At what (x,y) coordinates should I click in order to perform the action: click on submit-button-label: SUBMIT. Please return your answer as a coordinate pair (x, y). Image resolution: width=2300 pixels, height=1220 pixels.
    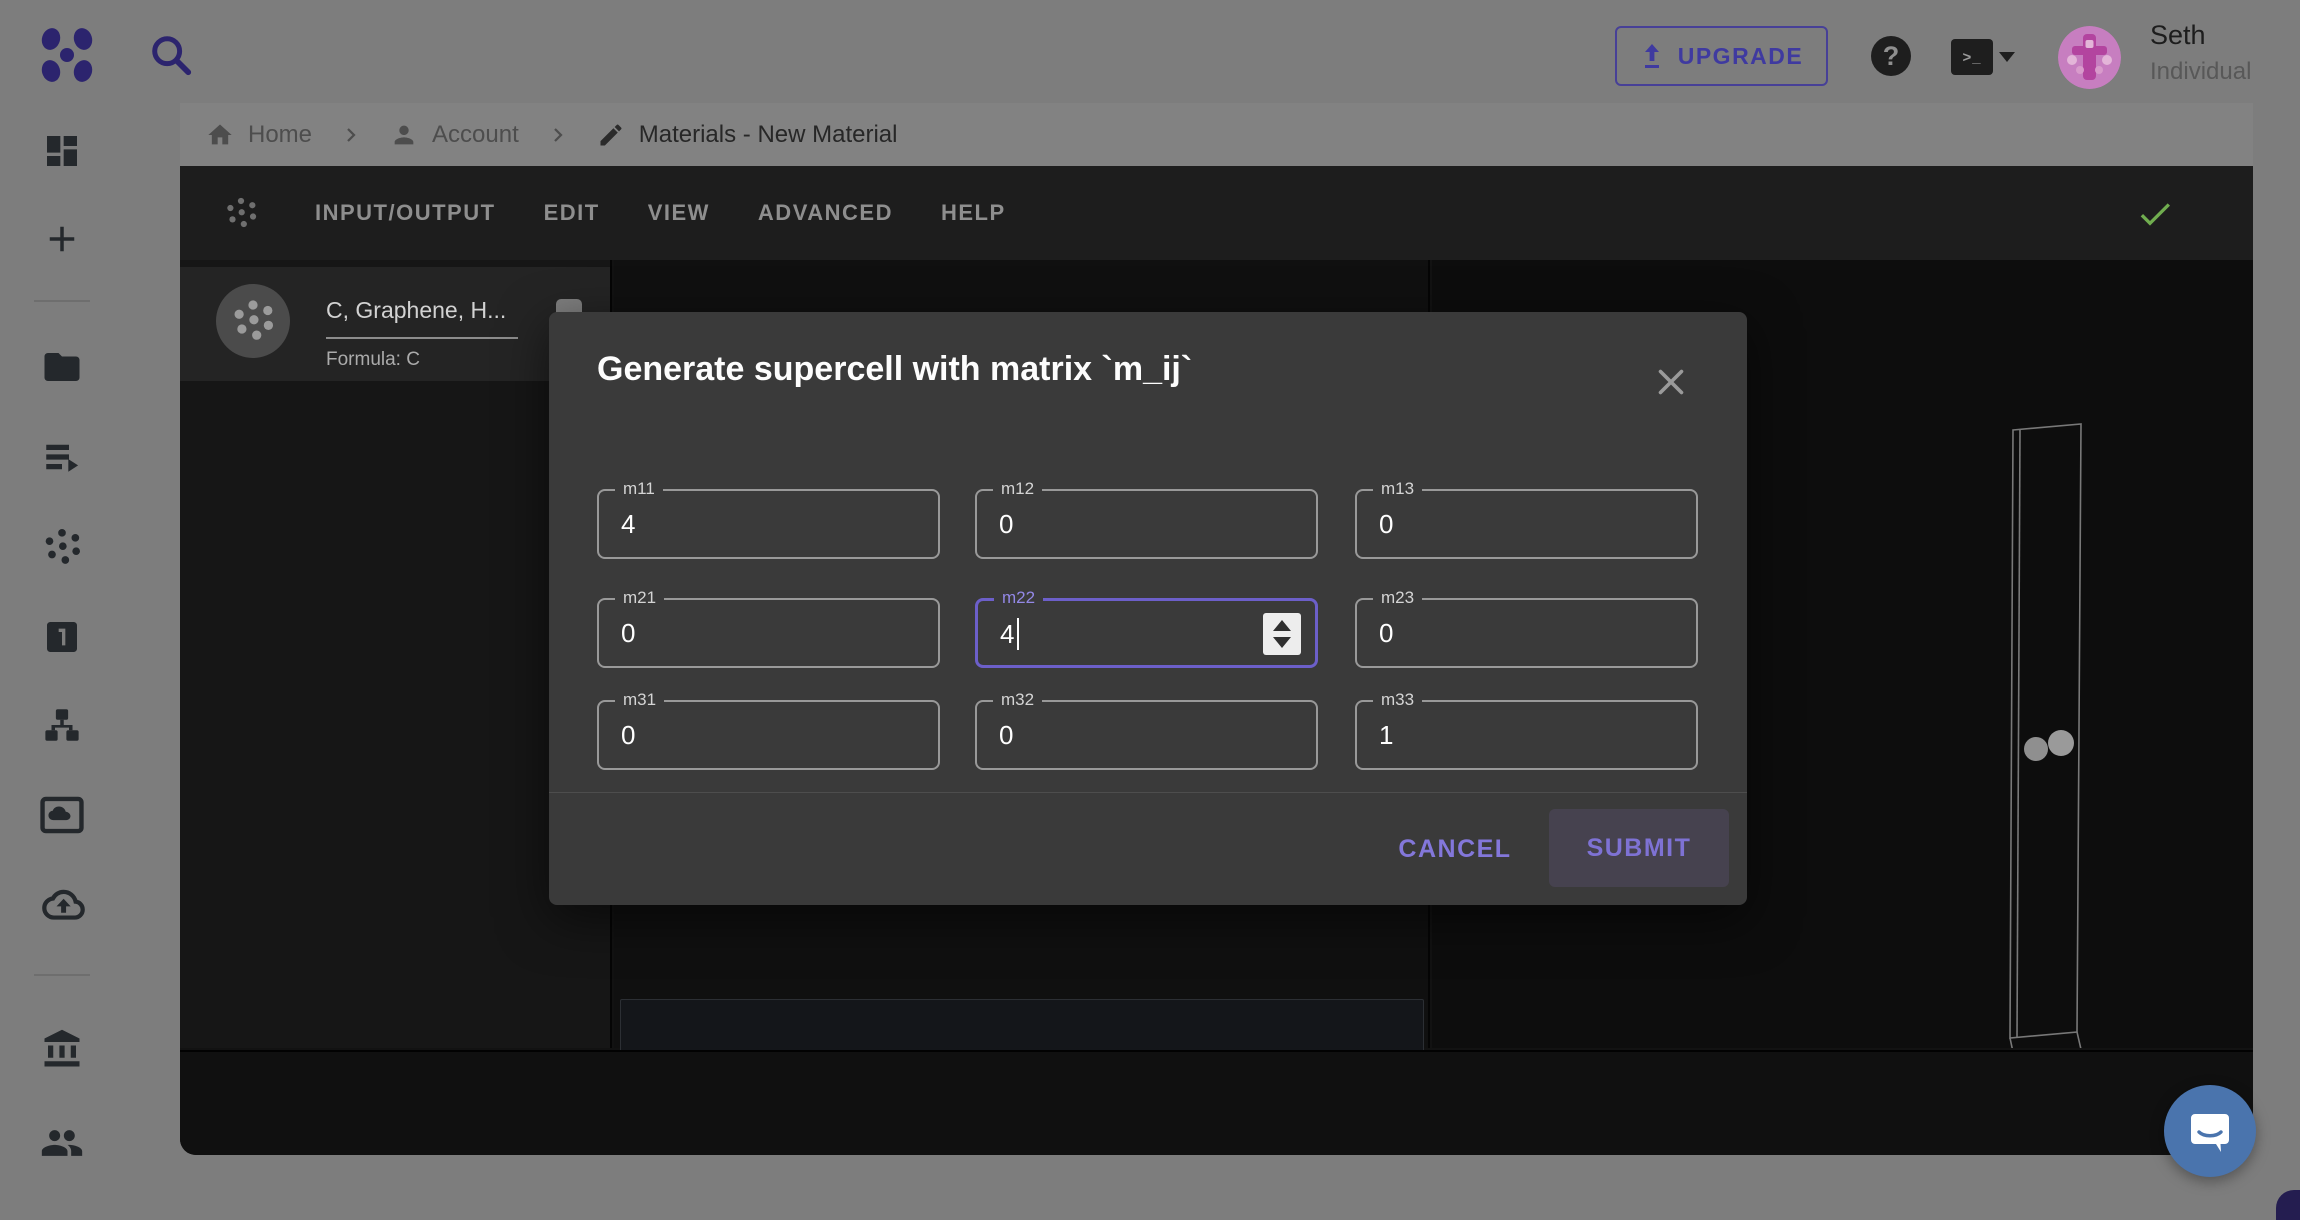
    Looking at the image, I should click on (1639, 847).